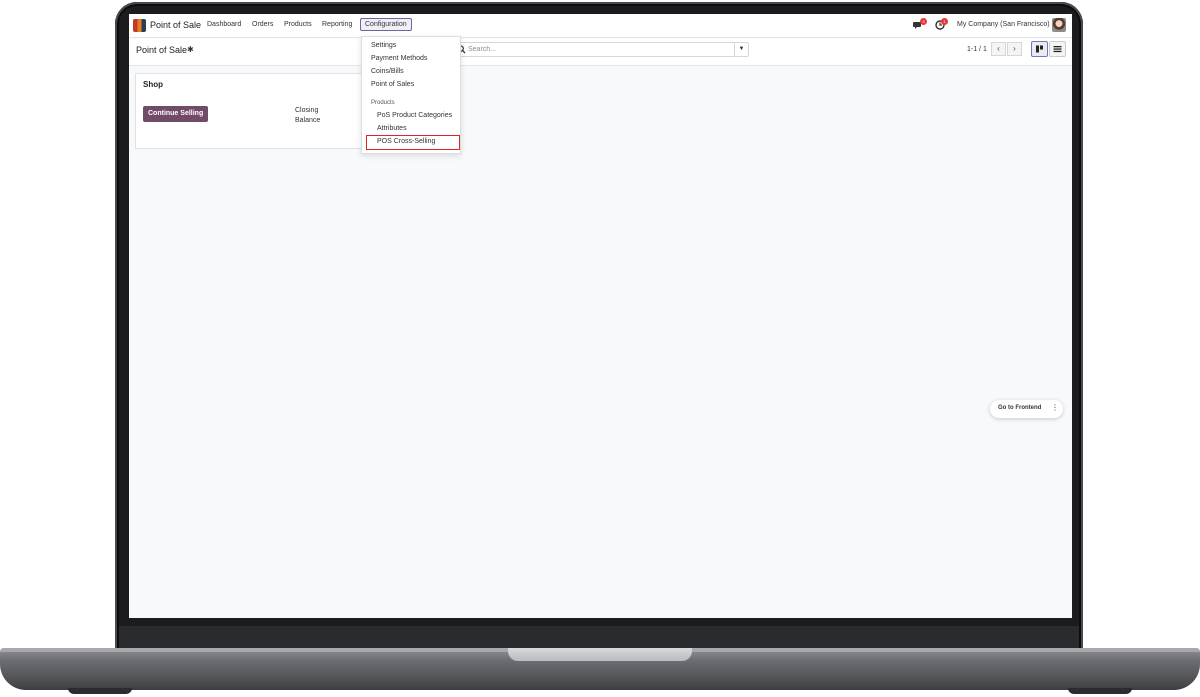  Describe the element at coordinates (998, 49) in the screenshot. I see `pager-previous-button: ‹` at that location.